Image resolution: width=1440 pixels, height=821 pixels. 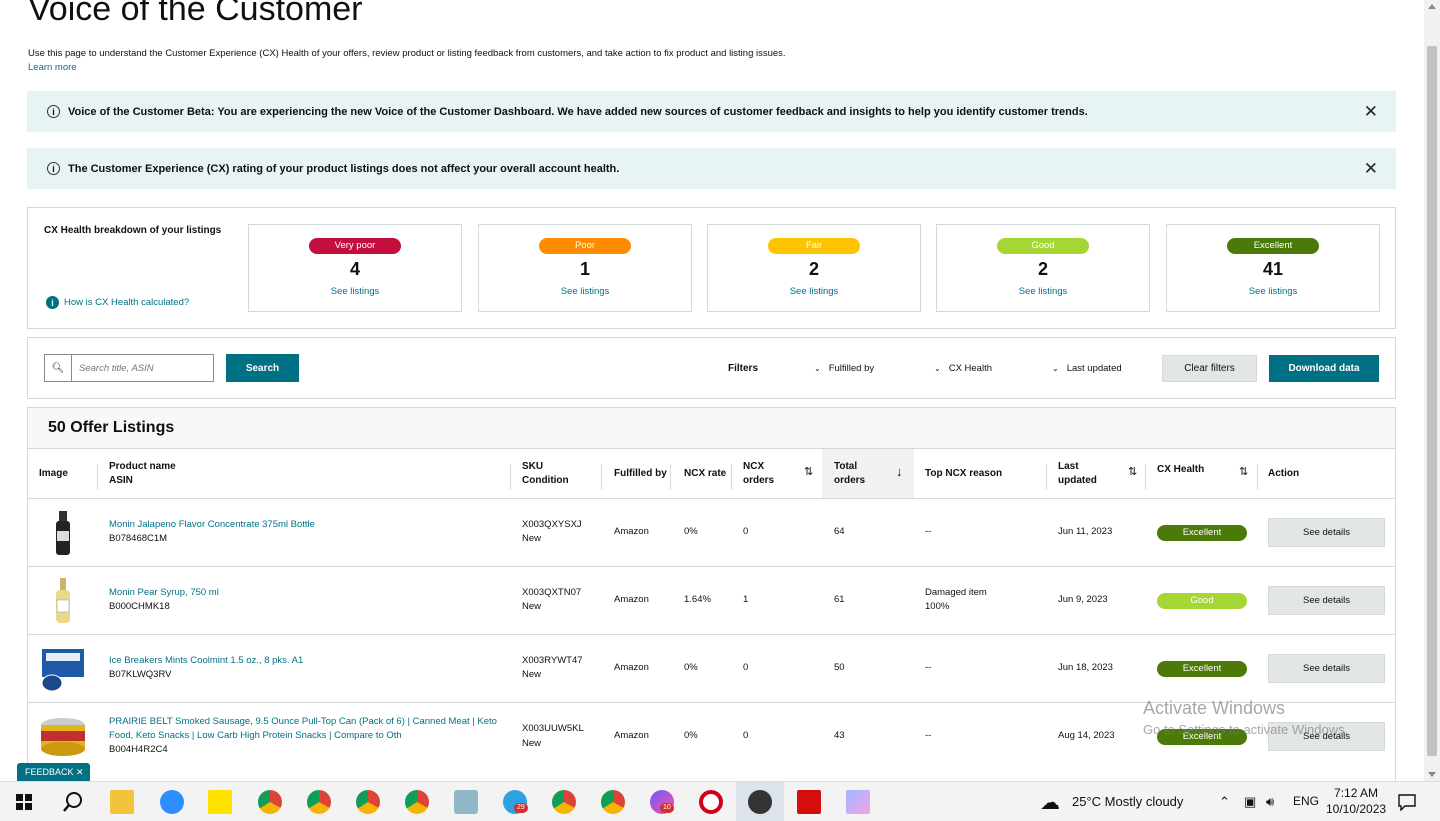 I want to click on col-asin: ASIN, so click(x=121, y=480).